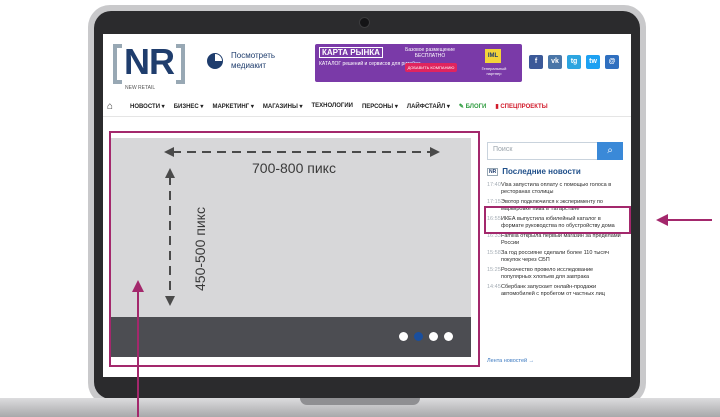 The height and width of the screenshot is (417, 720). Describe the element at coordinates (494, 71) in the screenshot. I see `partner-label: Генеральный партнер` at that location.